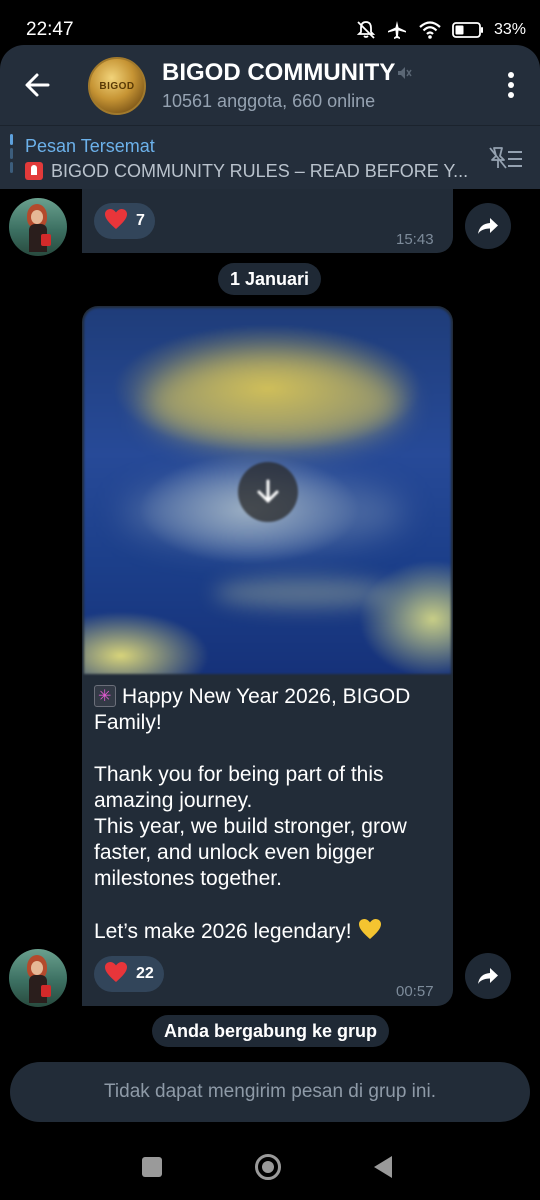 The height and width of the screenshot is (1200, 540). What do you see at coordinates (252, 709) in the screenshot?
I see `message-caption-title: Happy New Year 2026, BIGOD Family!` at bounding box center [252, 709].